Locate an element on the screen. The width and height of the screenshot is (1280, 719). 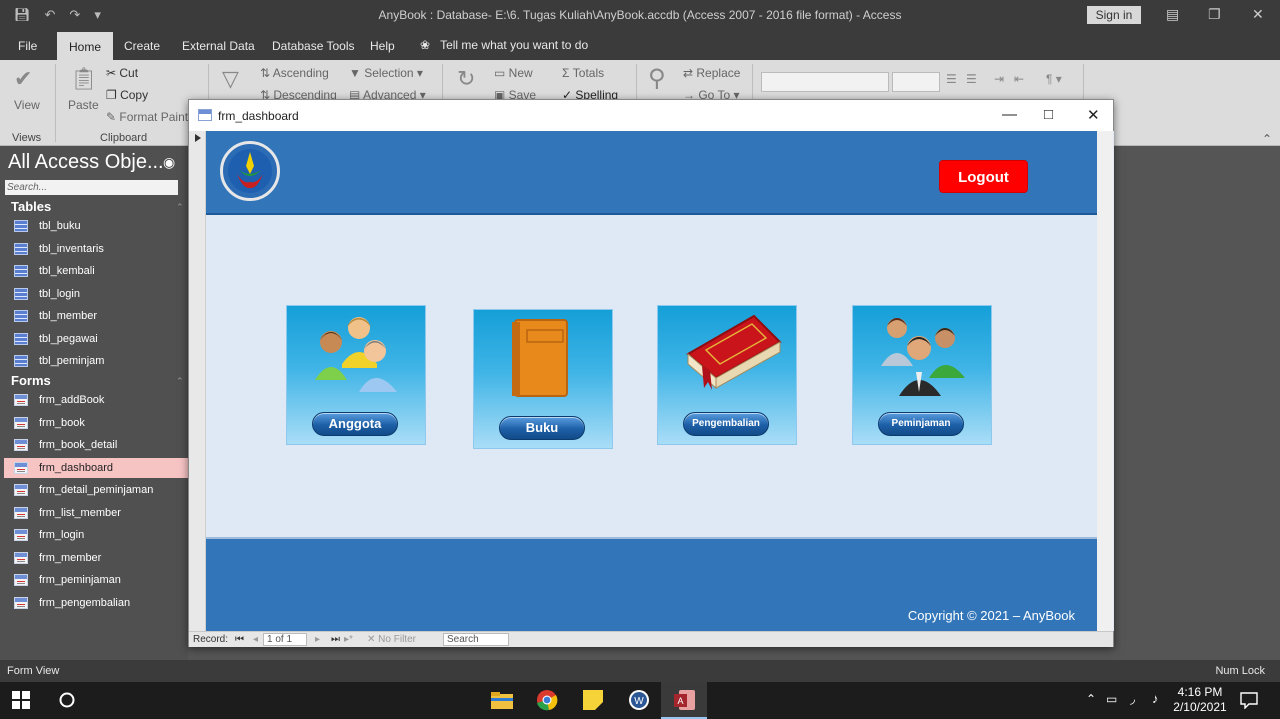
selection-filter-icon: ▼ is located at coordinates (357, 73).